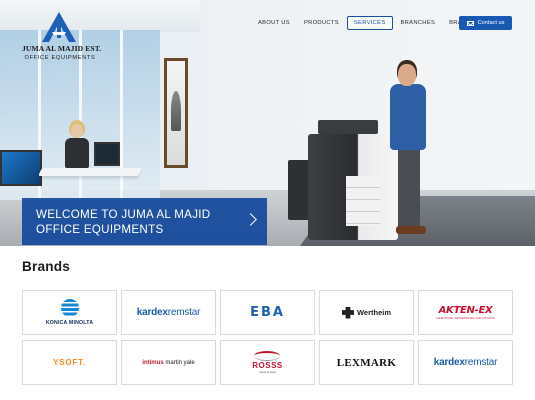 The width and height of the screenshot is (535, 400). I want to click on hero-picture-frame, so click(176, 113).